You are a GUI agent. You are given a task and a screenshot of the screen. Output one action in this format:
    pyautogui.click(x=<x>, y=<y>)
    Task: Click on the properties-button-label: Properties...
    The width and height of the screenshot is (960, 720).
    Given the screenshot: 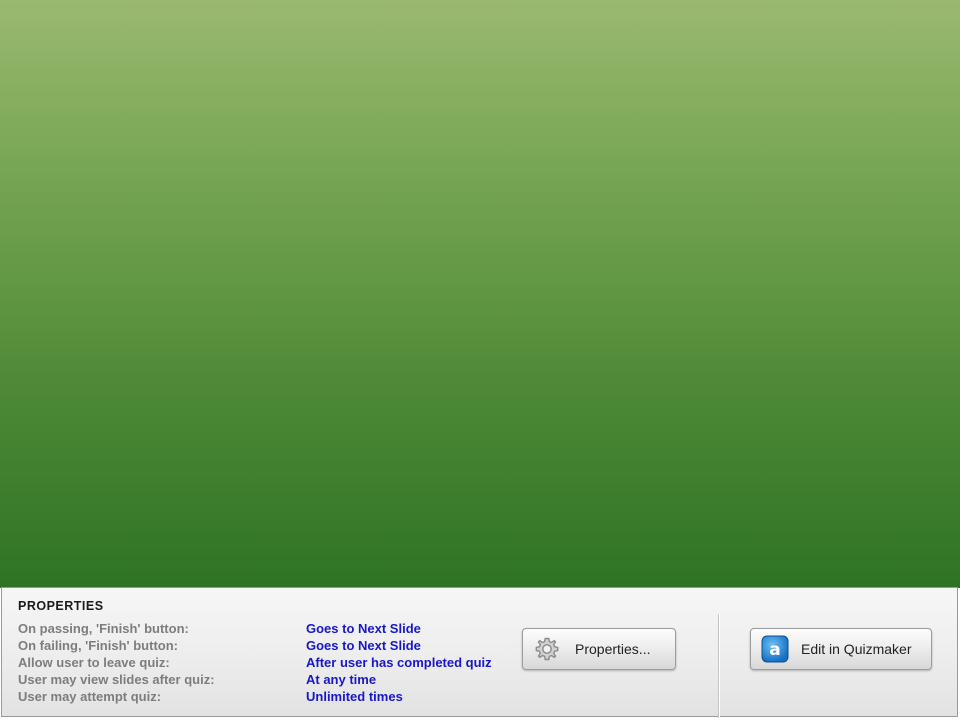 What is the action you would take?
    pyautogui.click(x=613, y=649)
    